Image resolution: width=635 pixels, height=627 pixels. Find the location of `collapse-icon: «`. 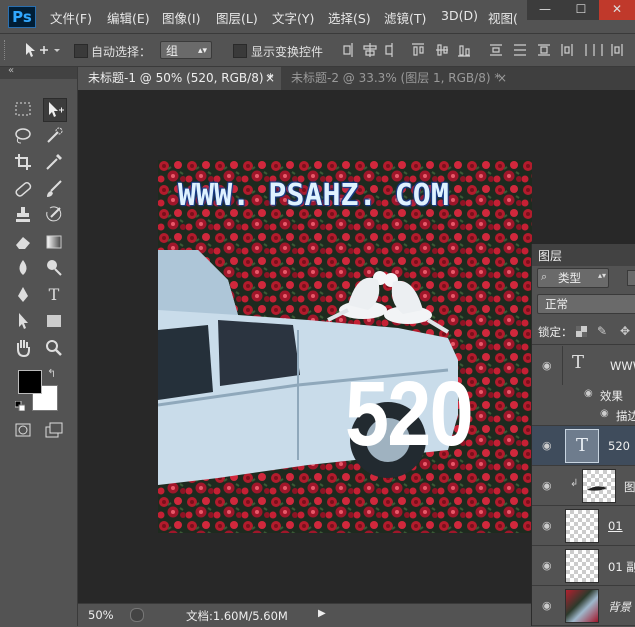

collapse-icon: « is located at coordinates (11, 70).